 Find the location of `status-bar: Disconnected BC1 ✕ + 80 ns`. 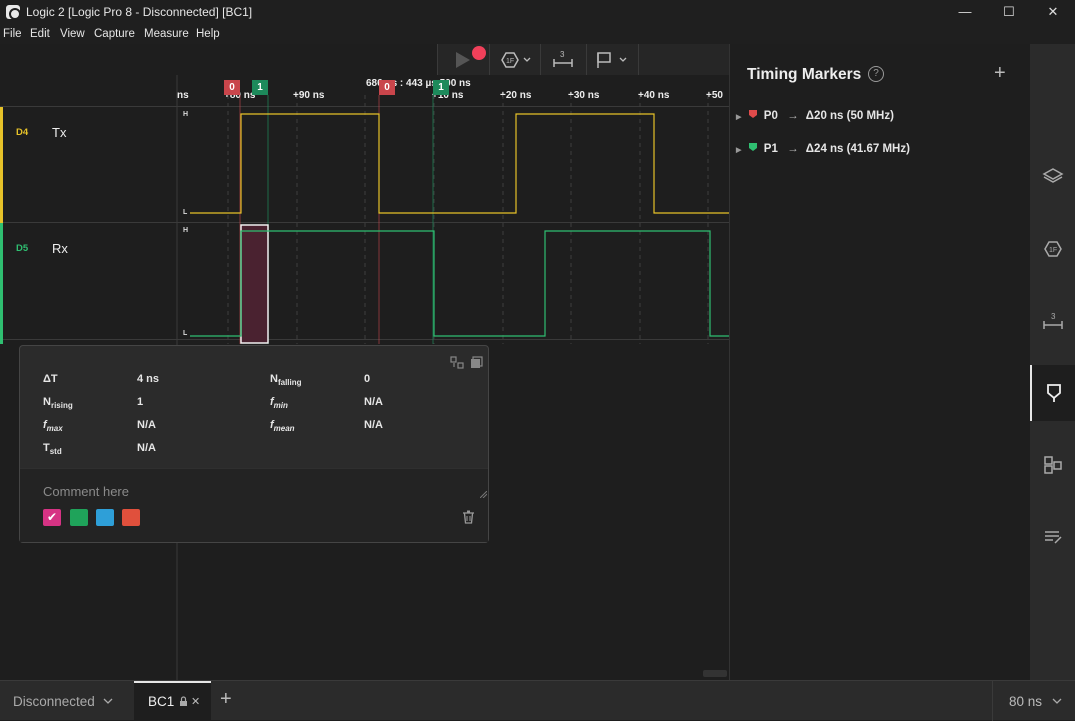

status-bar: Disconnected BC1 ✕ + 80 ns is located at coordinates (537, 700).